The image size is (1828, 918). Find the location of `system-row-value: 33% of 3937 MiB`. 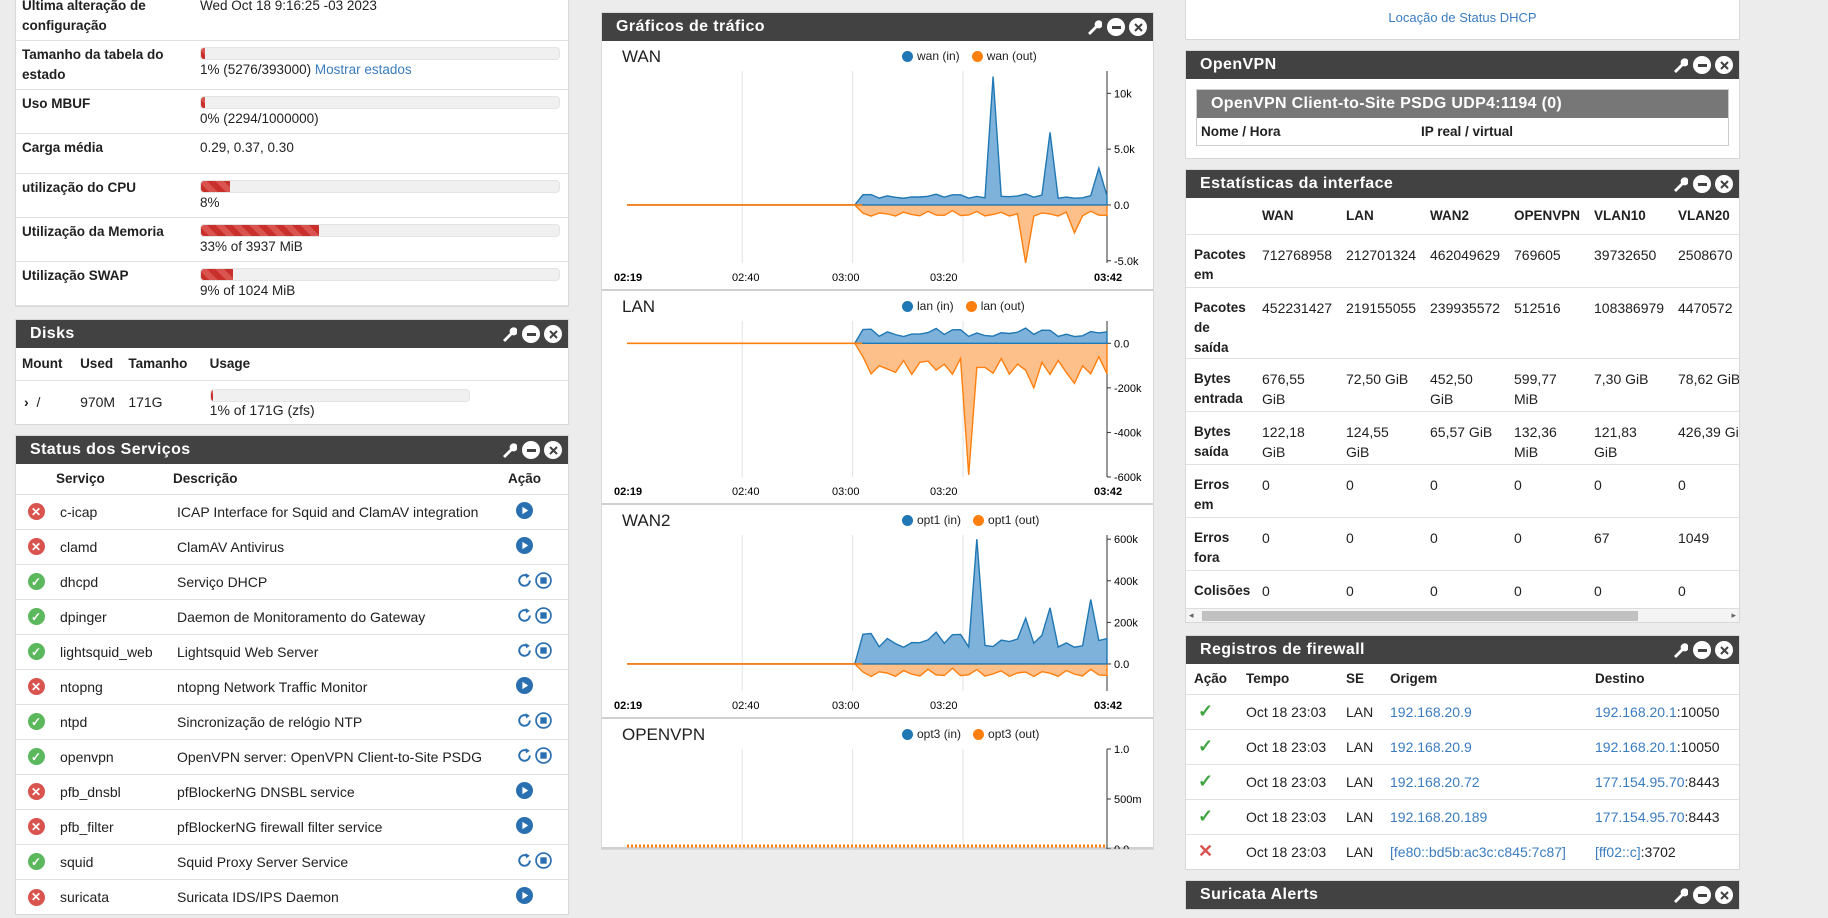

system-row-value: 33% of 3937 MiB is located at coordinates (384, 239).